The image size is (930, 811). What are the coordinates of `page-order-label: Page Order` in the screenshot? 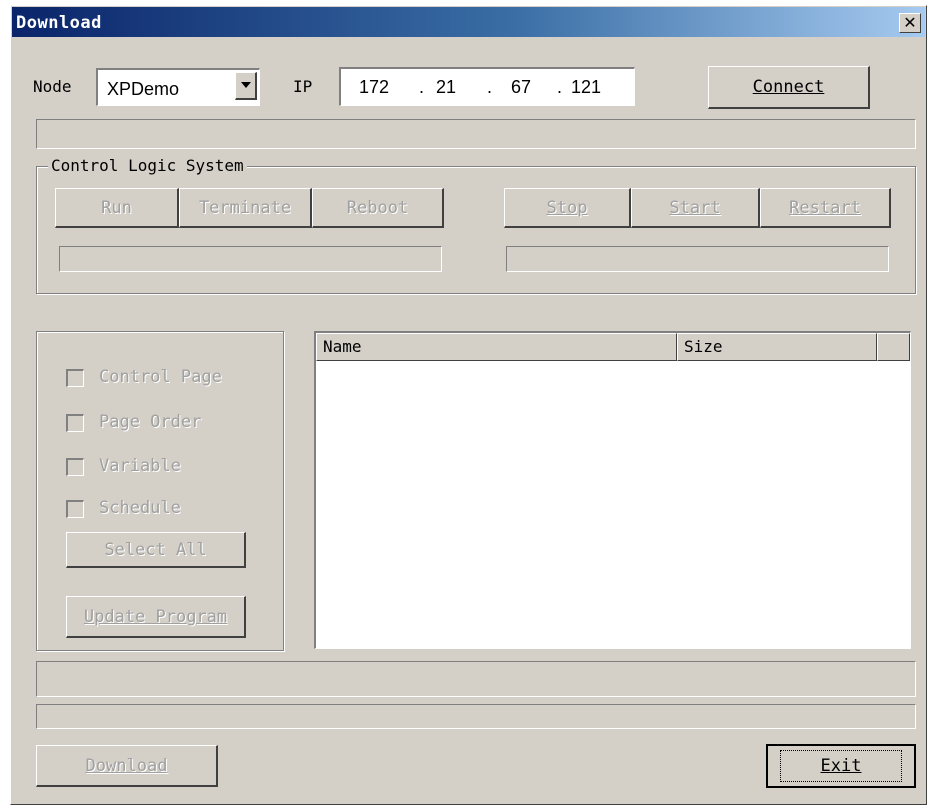 It's located at (150, 422).